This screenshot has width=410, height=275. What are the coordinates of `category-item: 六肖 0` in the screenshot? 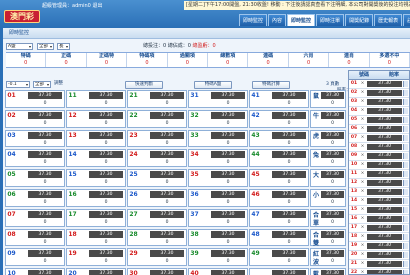 It's located at (309, 60).